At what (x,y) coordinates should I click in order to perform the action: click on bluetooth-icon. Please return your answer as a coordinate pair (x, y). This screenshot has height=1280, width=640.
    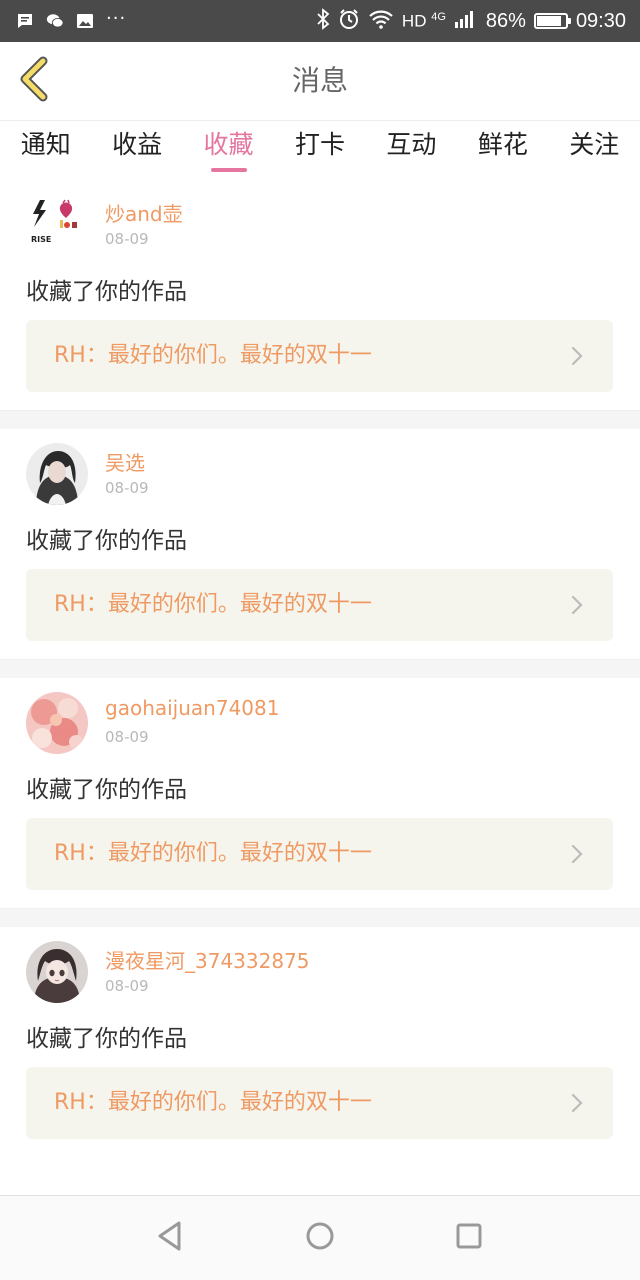
    Looking at the image, I should click on (323, 21).